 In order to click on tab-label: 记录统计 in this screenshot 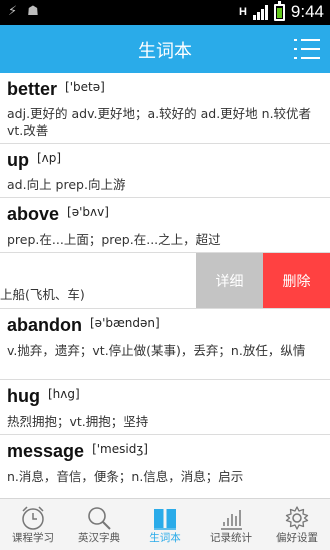, I will do `click(231, 538)`.